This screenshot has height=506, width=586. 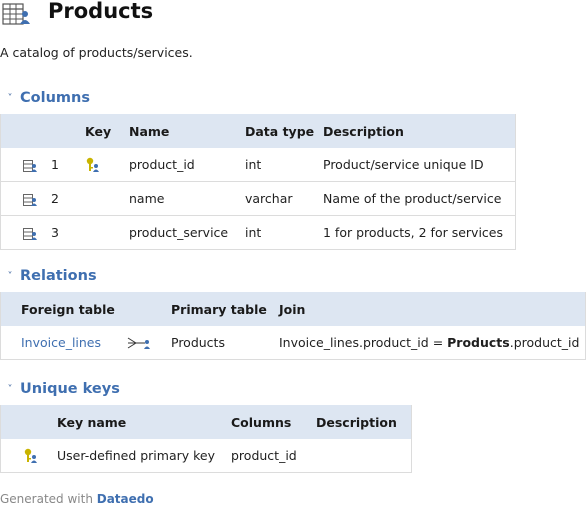 What do you see at coordinates (107, 131) in the screenshot?
I see `col-header-key: Key` at bounding box center [107, 131].